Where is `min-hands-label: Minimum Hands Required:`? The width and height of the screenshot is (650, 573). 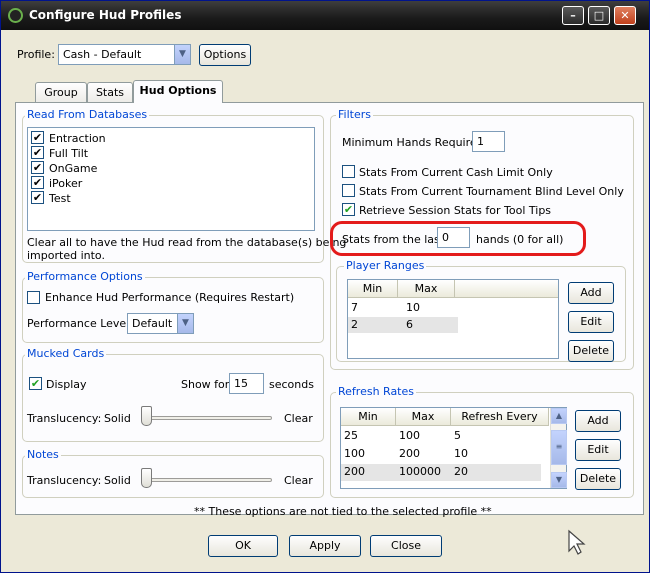
min-hands-label: Minimum Hands Required: is located at coordinates (415, 142).